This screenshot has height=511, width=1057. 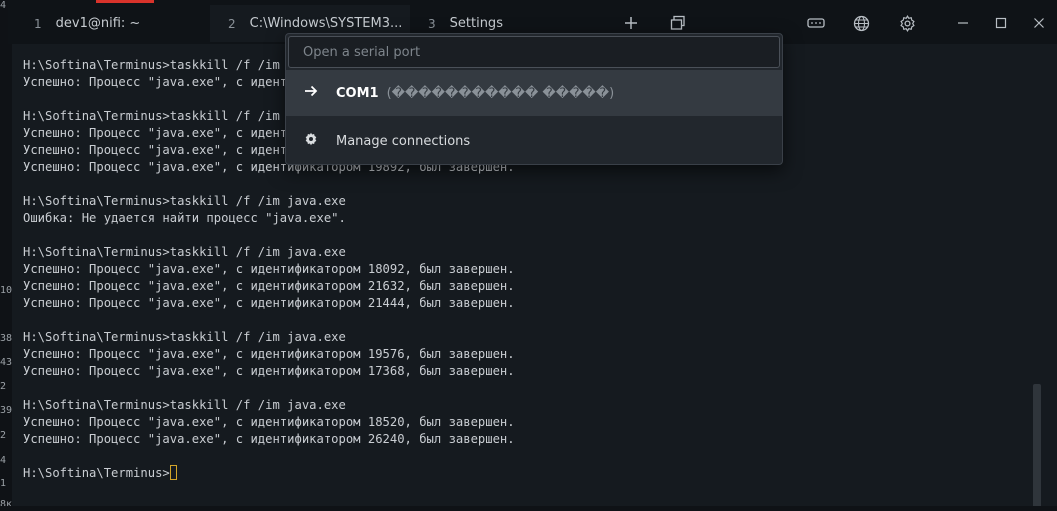 What do you see at coordinates (678, 23) in the screenshot?
I see `profiles-windows-icon` at bounding box center [678, 23].